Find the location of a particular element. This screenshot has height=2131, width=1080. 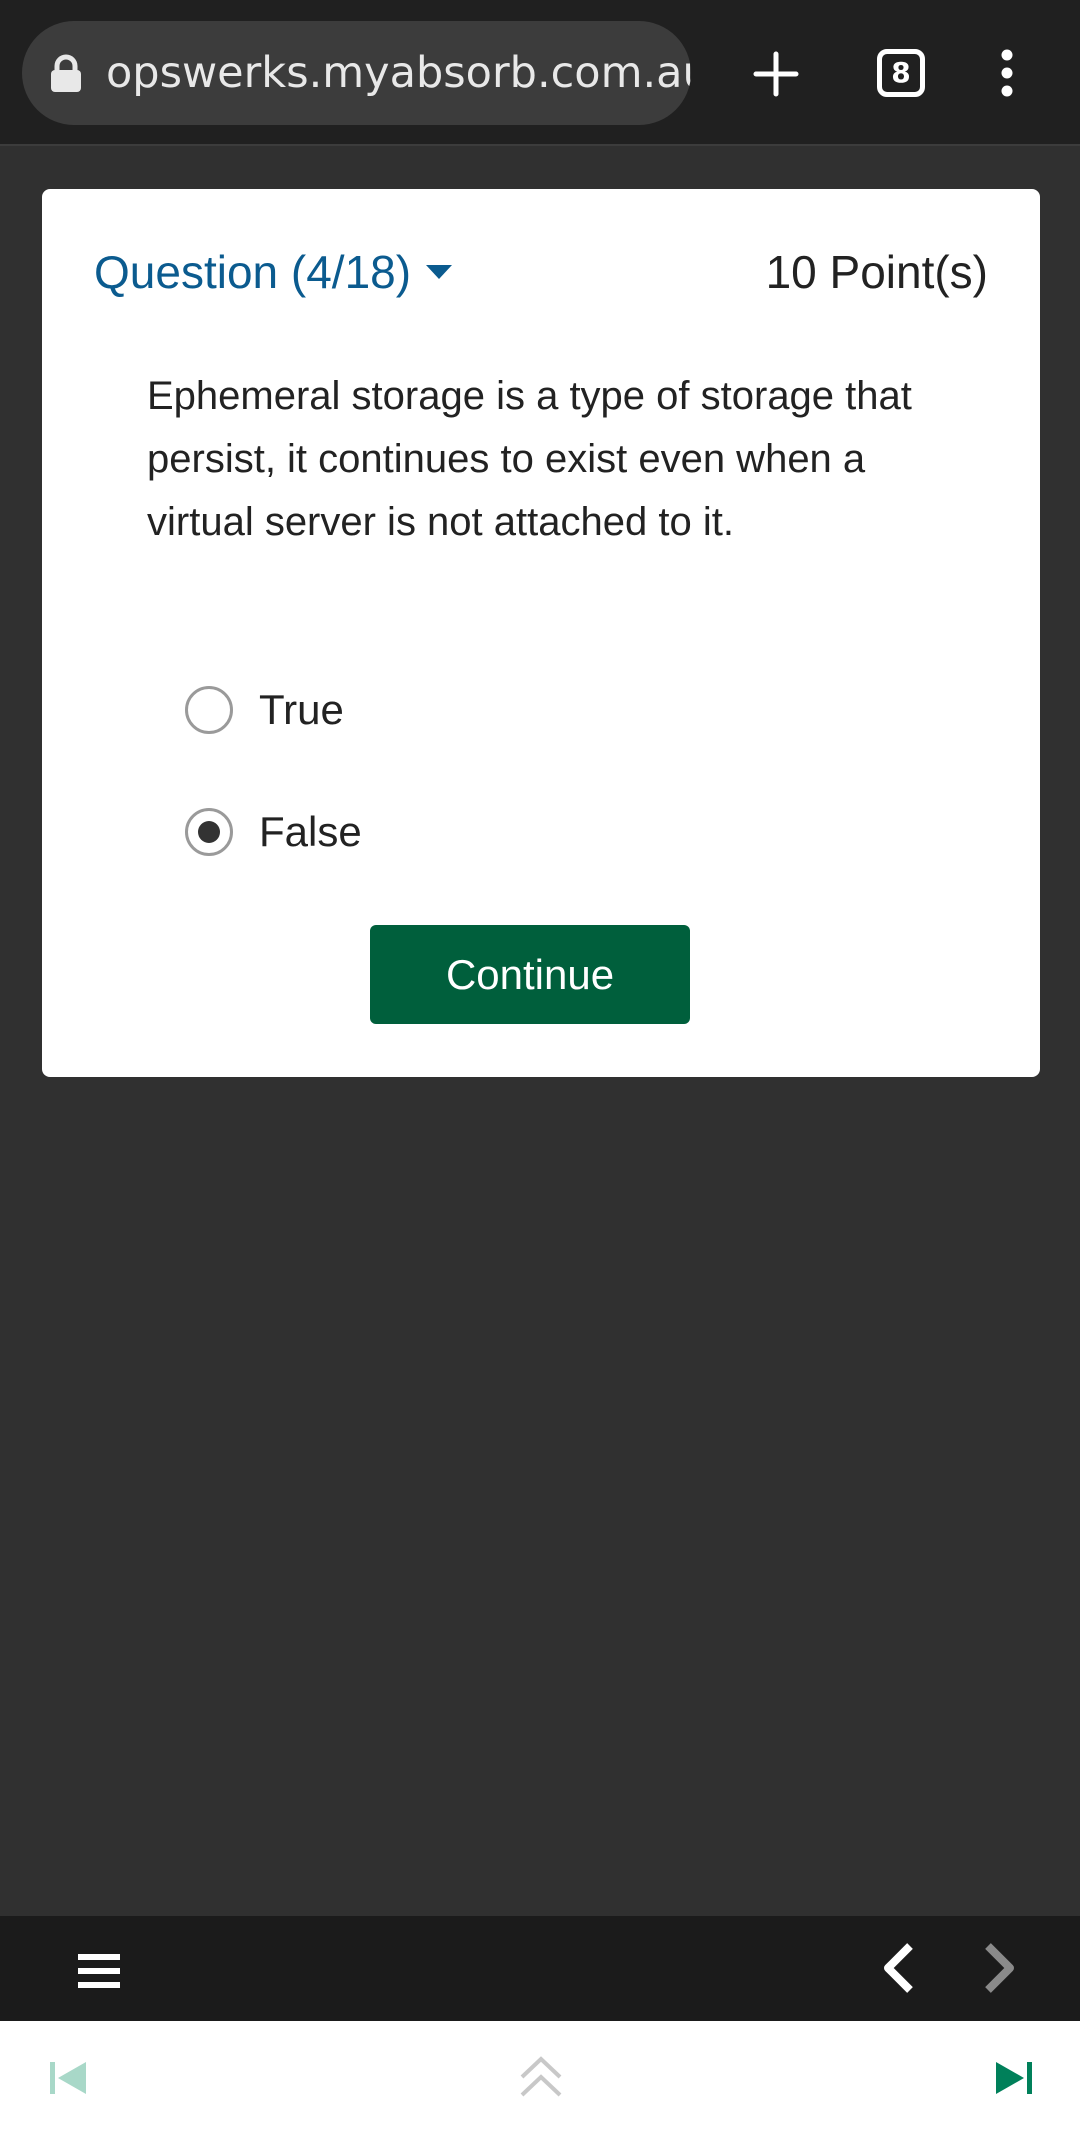

caret-down-icon is located at coordinates (439, 272).